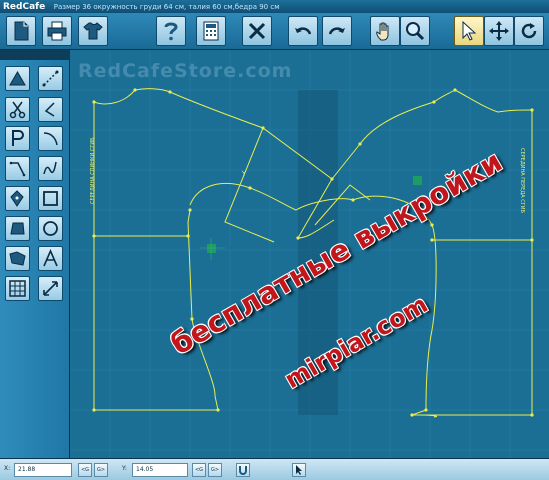 The width and height of the screenshot is (549, 480). What do you see at coordinates (124, 468) in the screenshot?
I see `y-label: Y:` at bounding box center [124, 468].